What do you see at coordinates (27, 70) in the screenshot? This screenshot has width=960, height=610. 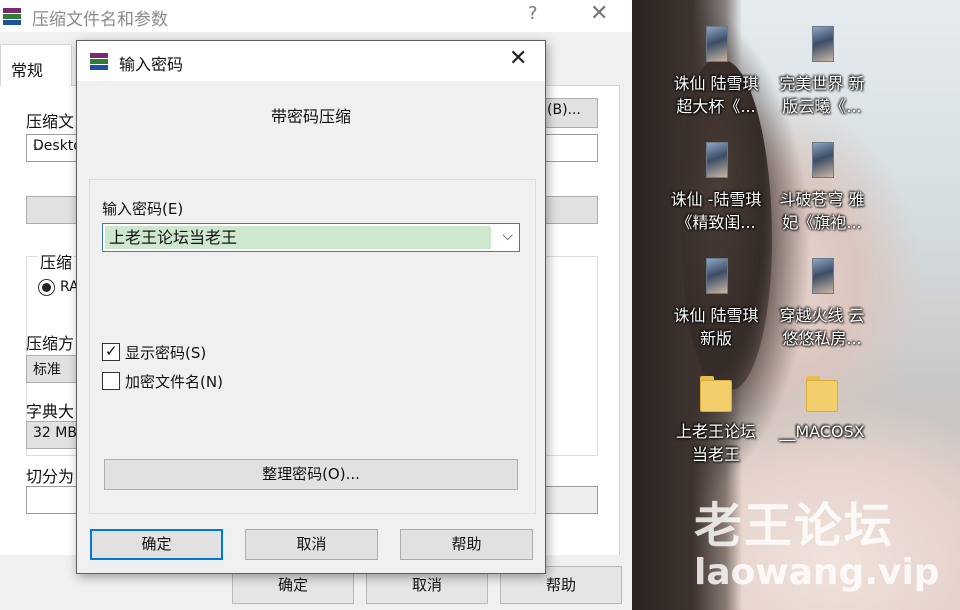 I see `tab-label: 常规` at bounding box center [27, 70].